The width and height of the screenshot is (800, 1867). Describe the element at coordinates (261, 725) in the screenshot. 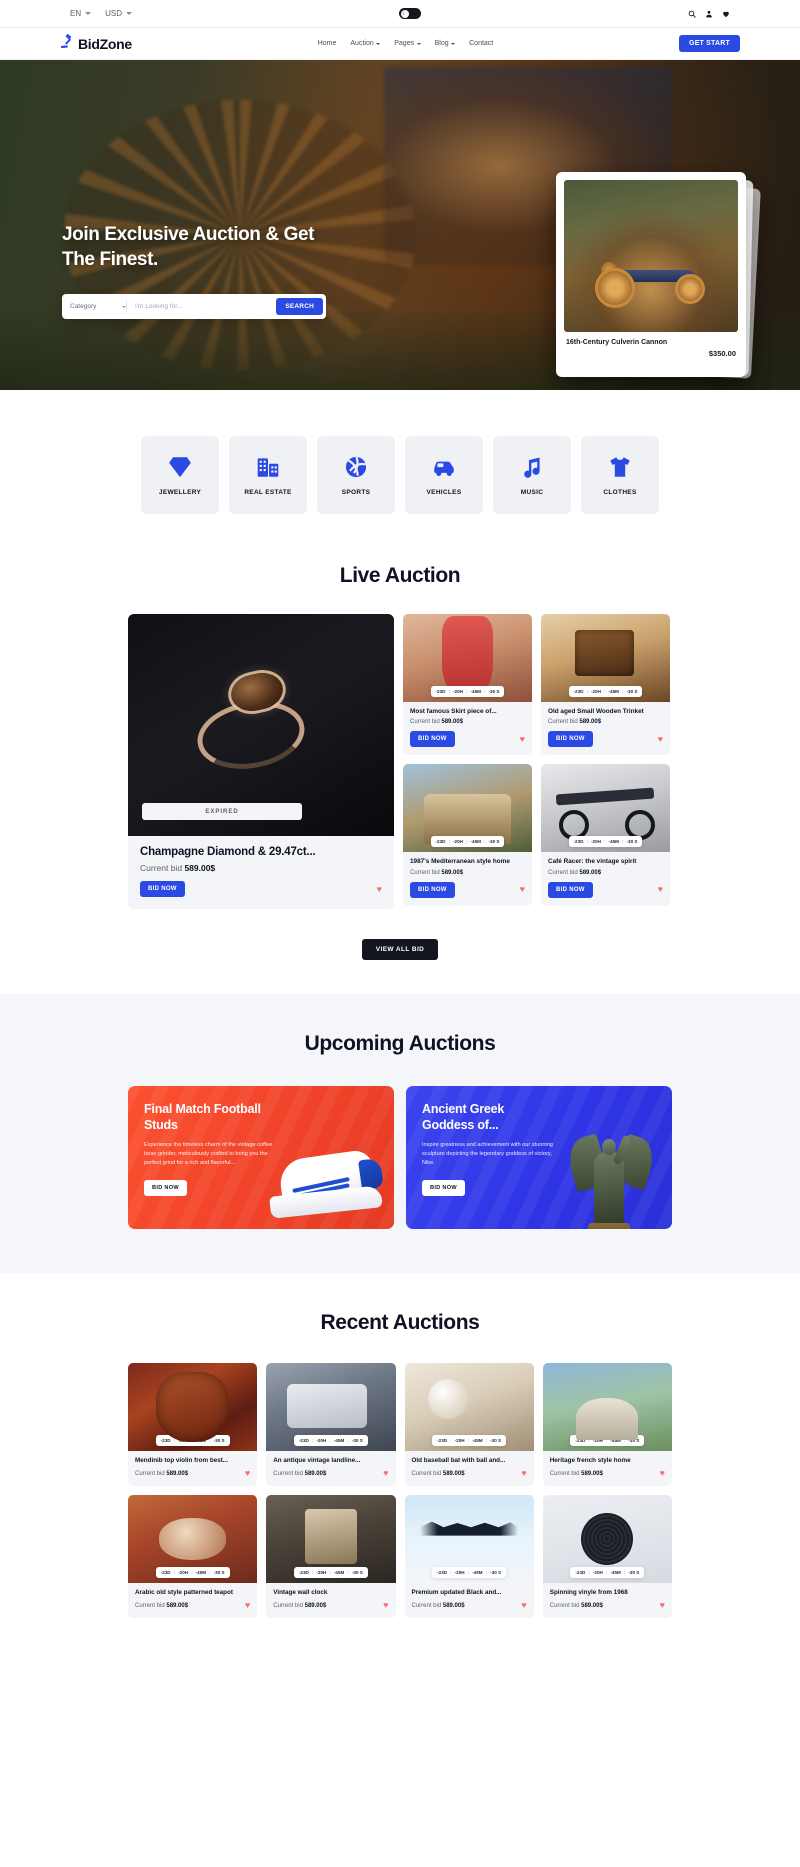

I see `featured-auction-image: EXPIRED` at that location.